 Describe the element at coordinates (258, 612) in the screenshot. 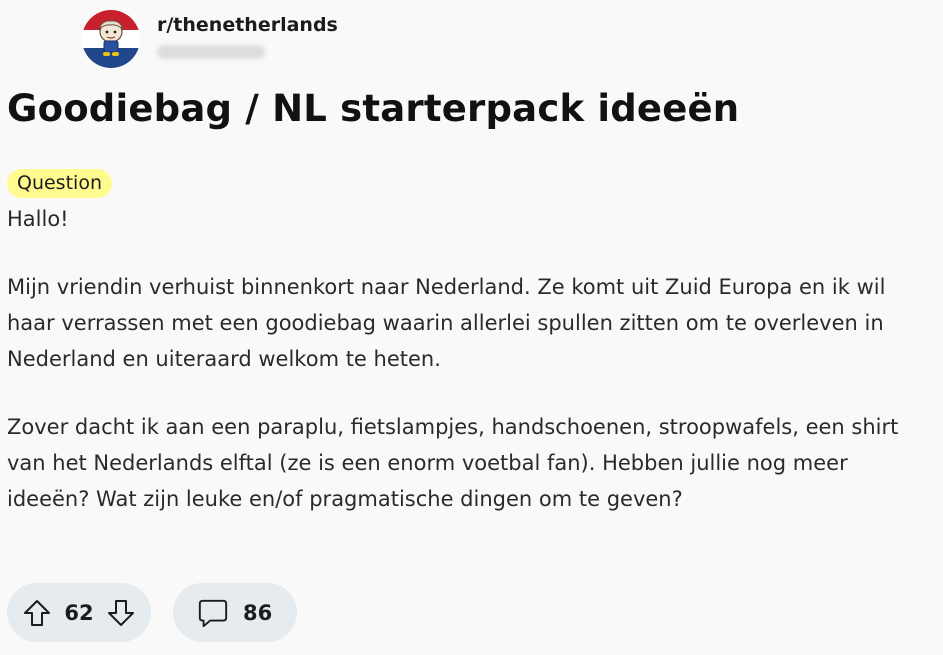

I see `comment-count: 86` at that location.